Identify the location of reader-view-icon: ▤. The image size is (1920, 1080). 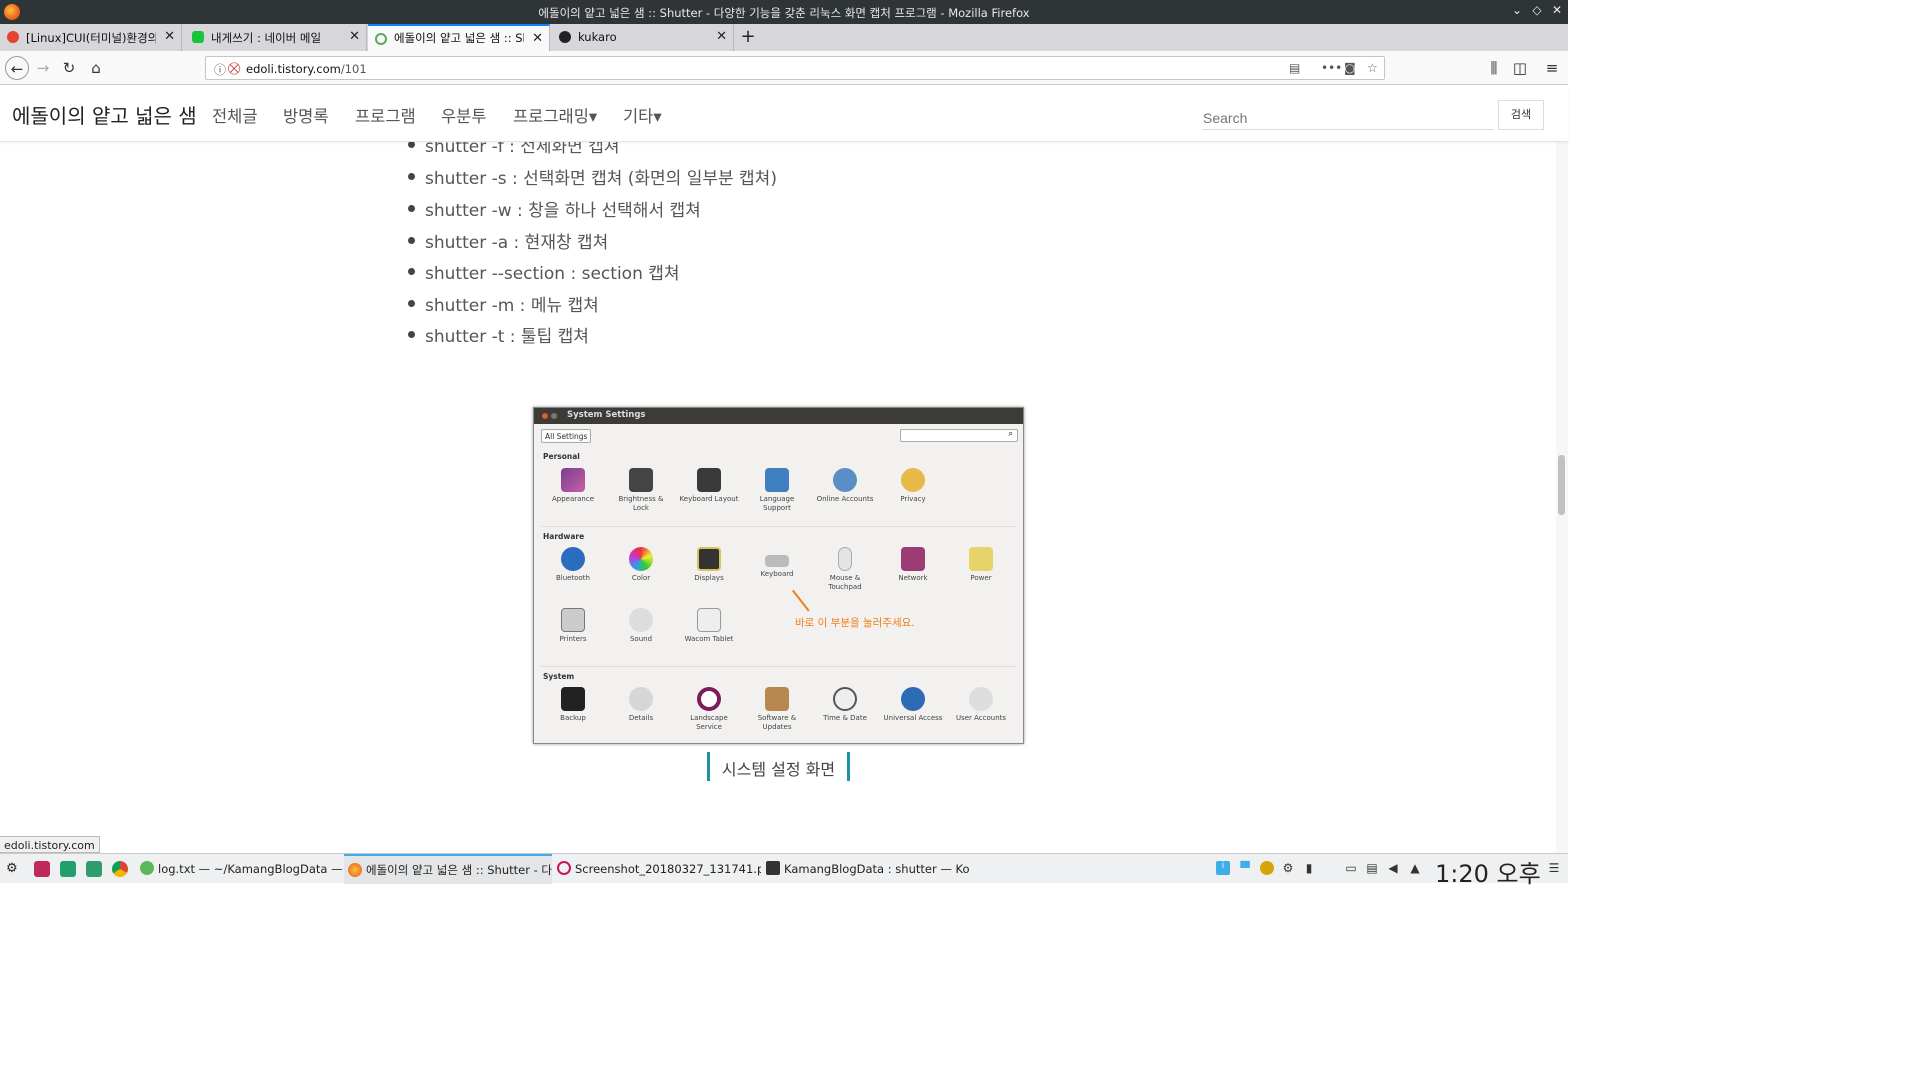
(1294, 68).